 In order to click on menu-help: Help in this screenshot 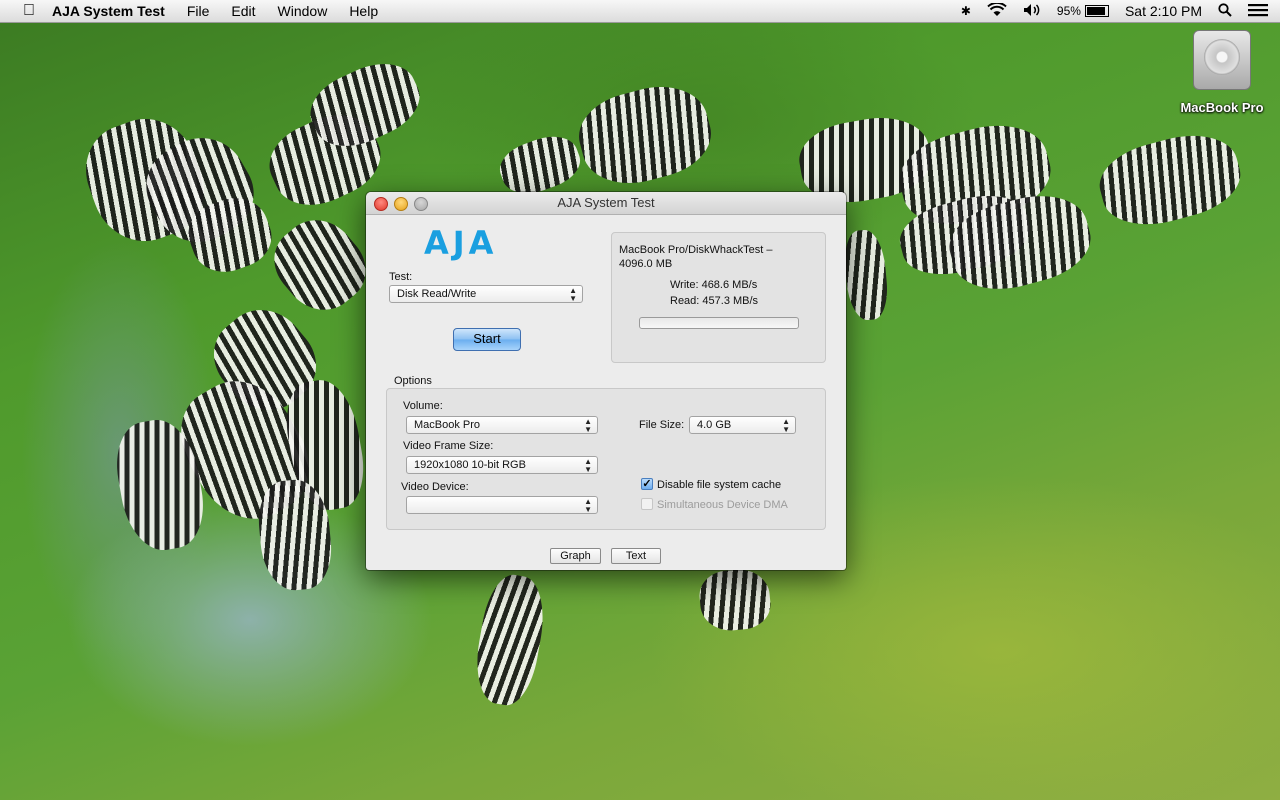, I will do `click(363, 11)`.